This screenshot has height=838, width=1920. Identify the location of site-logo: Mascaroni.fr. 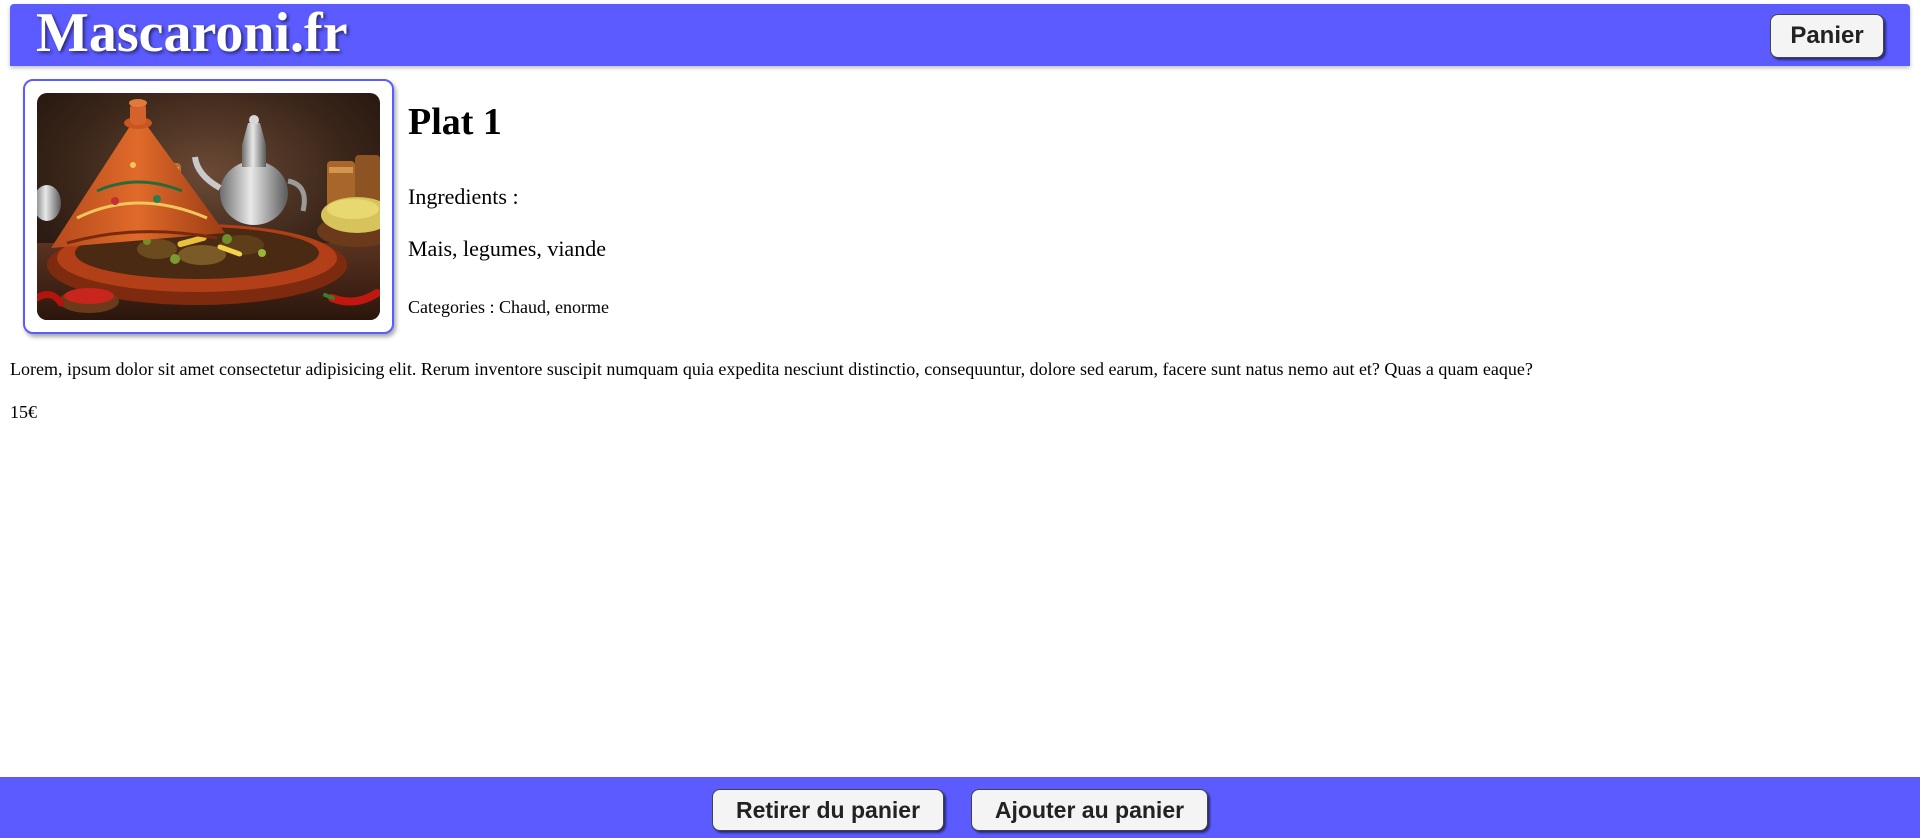
(192, 33).